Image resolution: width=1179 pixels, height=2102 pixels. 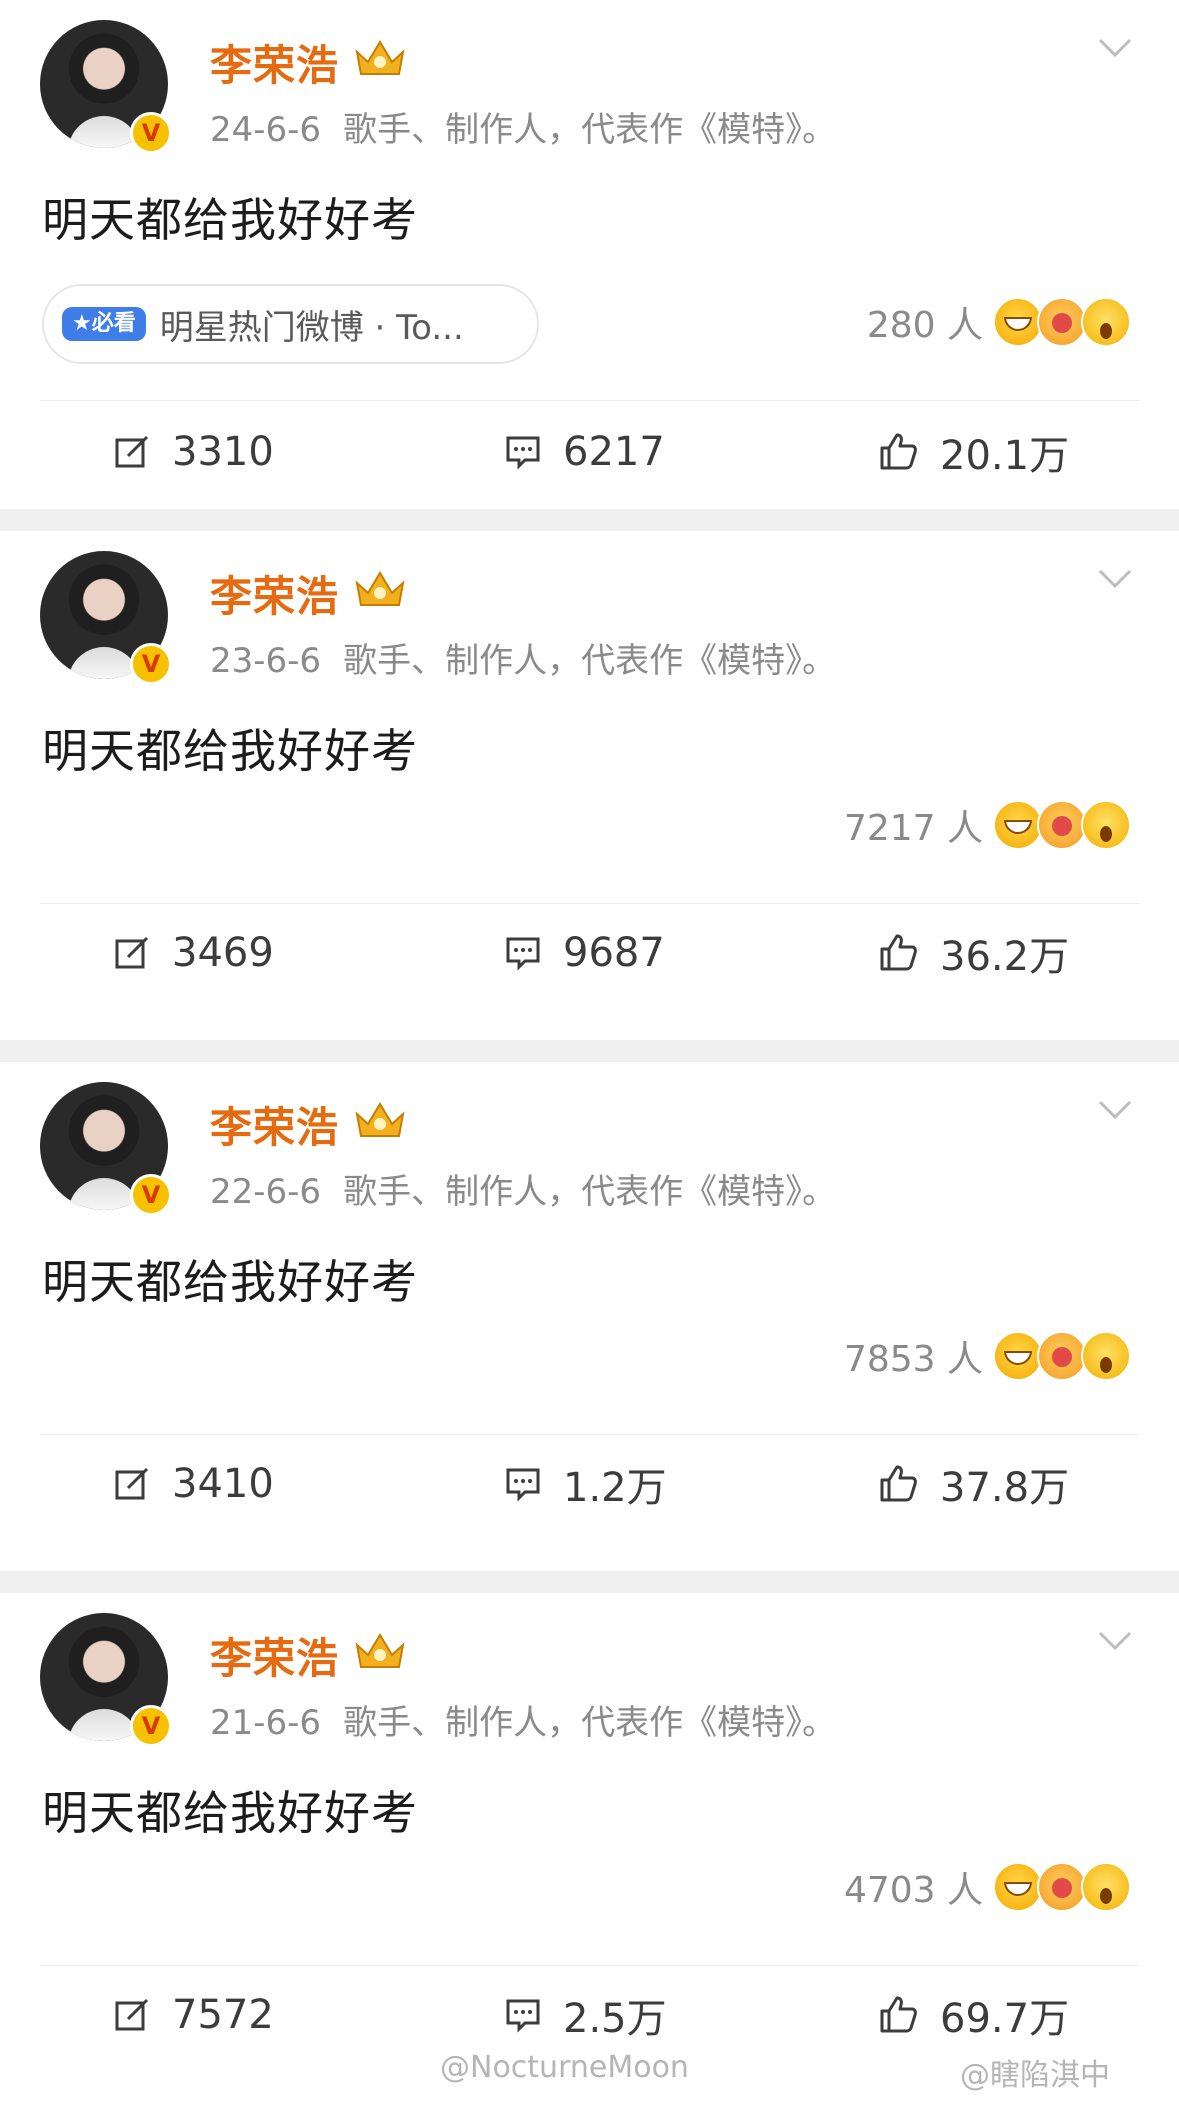 I want to click on post-date: 22-6-6, so click(x=266, y=1192).